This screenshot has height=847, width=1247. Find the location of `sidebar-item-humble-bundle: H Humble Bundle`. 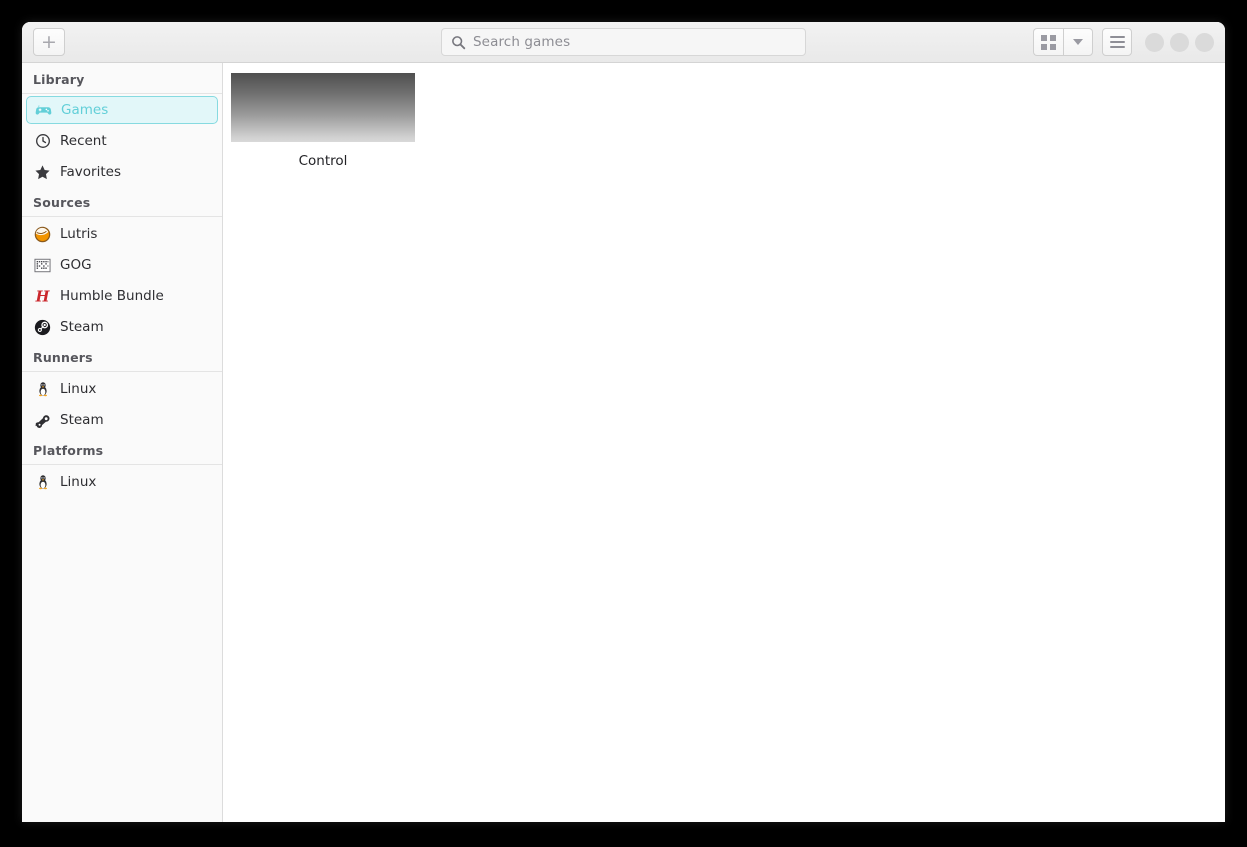

sidebar-item-humble-bundle: H Humble Bundle is located at coordinates (122, 296).